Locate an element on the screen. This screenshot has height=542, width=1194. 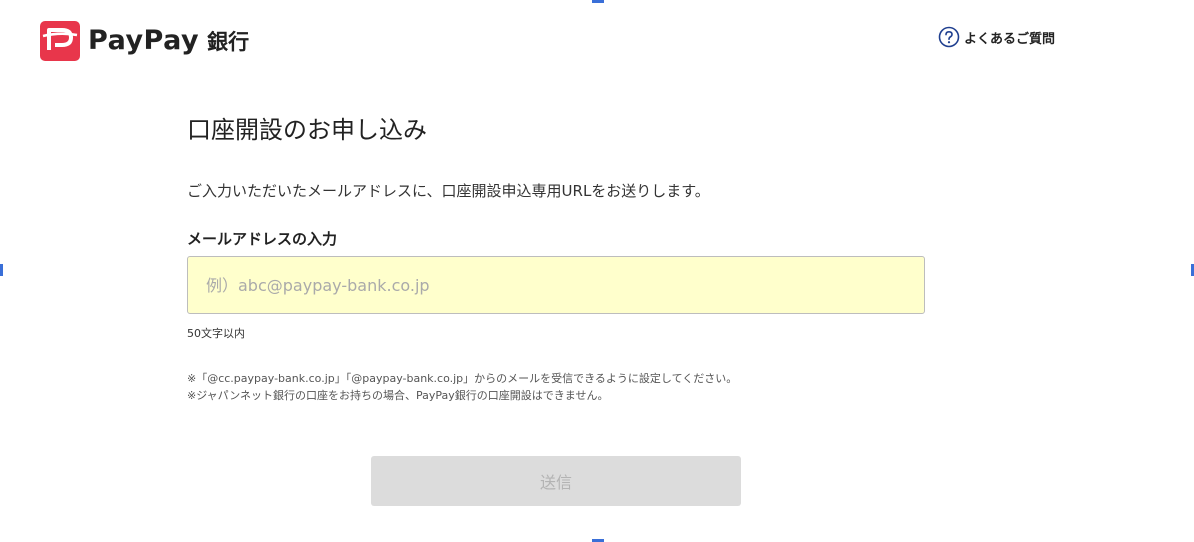
paypay-logo-icon is located at coordinates (60, 41).